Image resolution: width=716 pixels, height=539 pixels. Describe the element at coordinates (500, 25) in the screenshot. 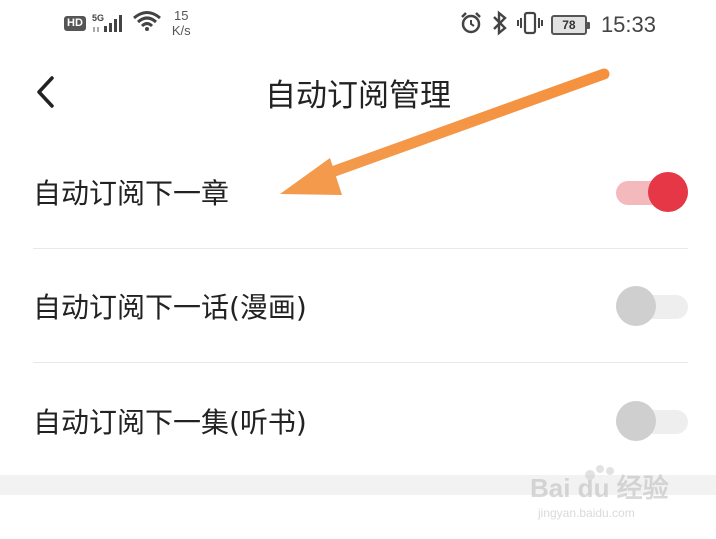

I see `bluetooth-icon` at that location.